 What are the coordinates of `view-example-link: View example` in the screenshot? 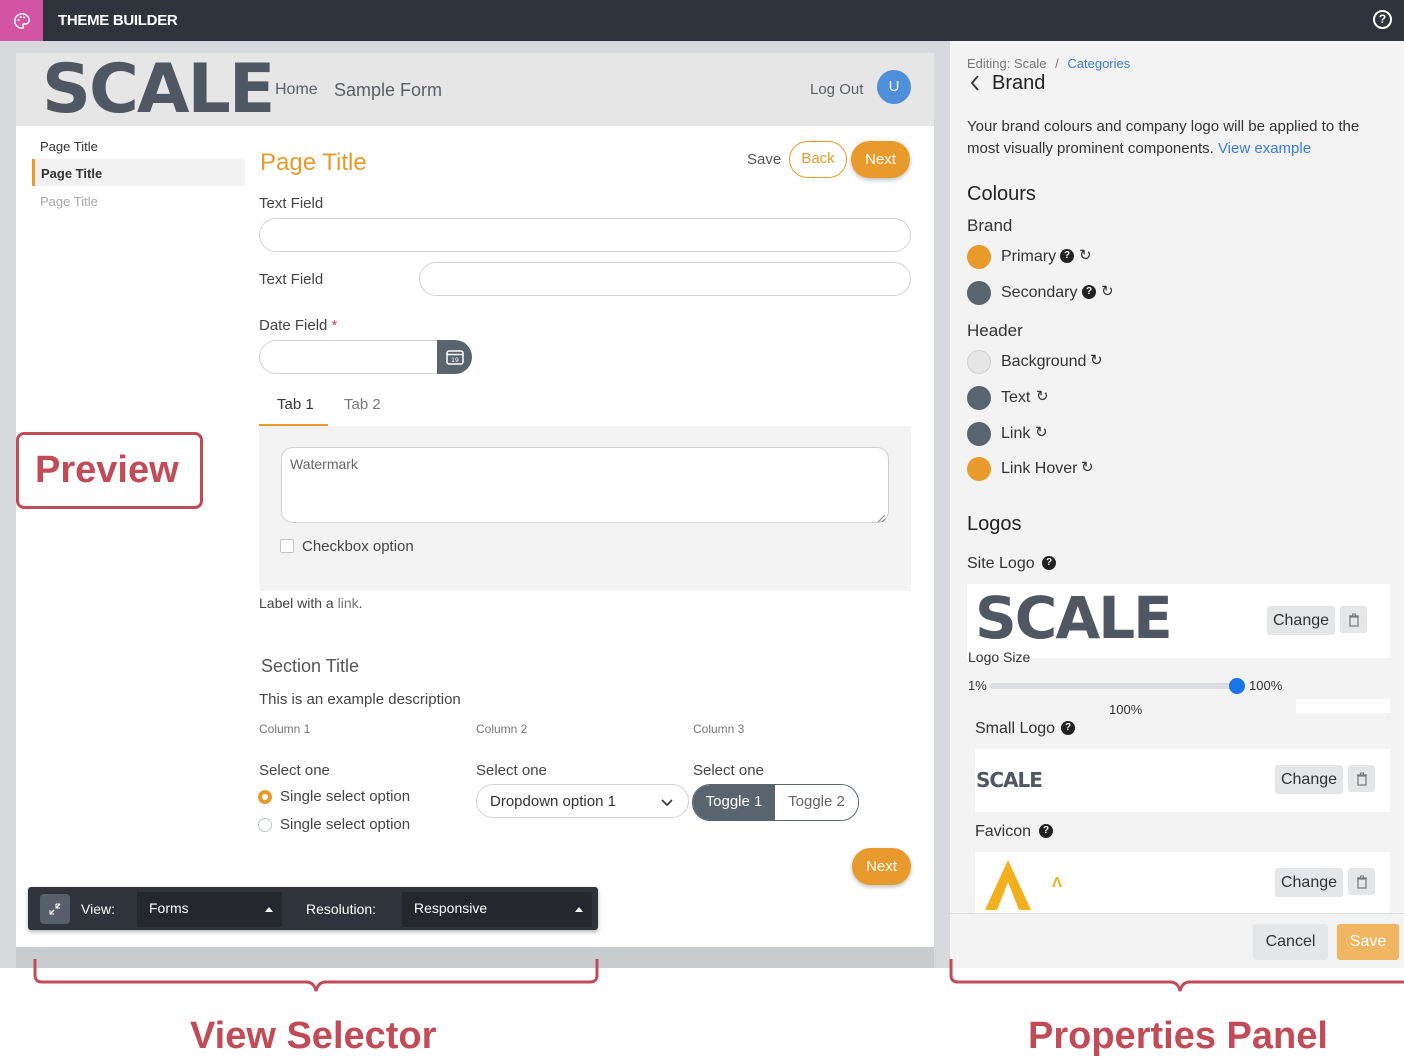 It's located at (1264, 148).